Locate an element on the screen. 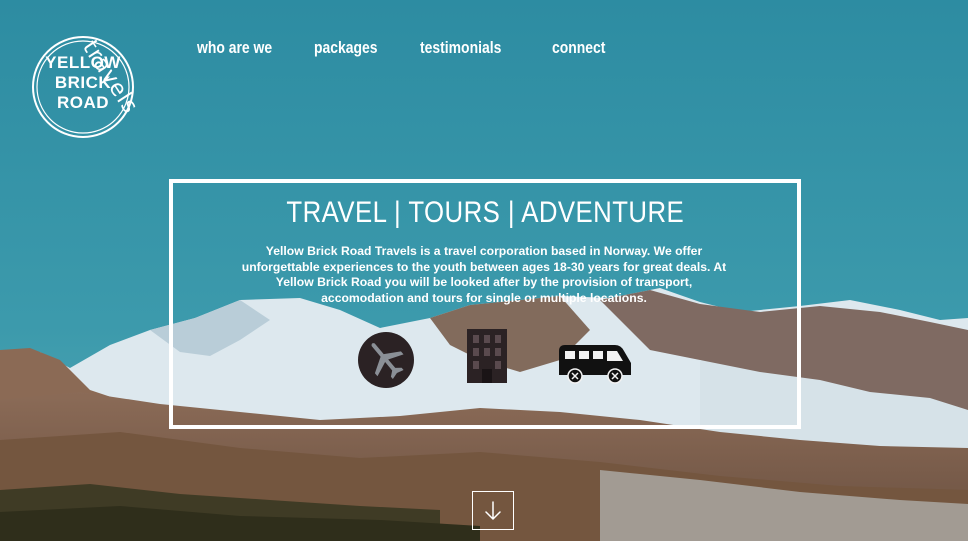  nav-link-packages: packages is located at coordinates (346, 48).